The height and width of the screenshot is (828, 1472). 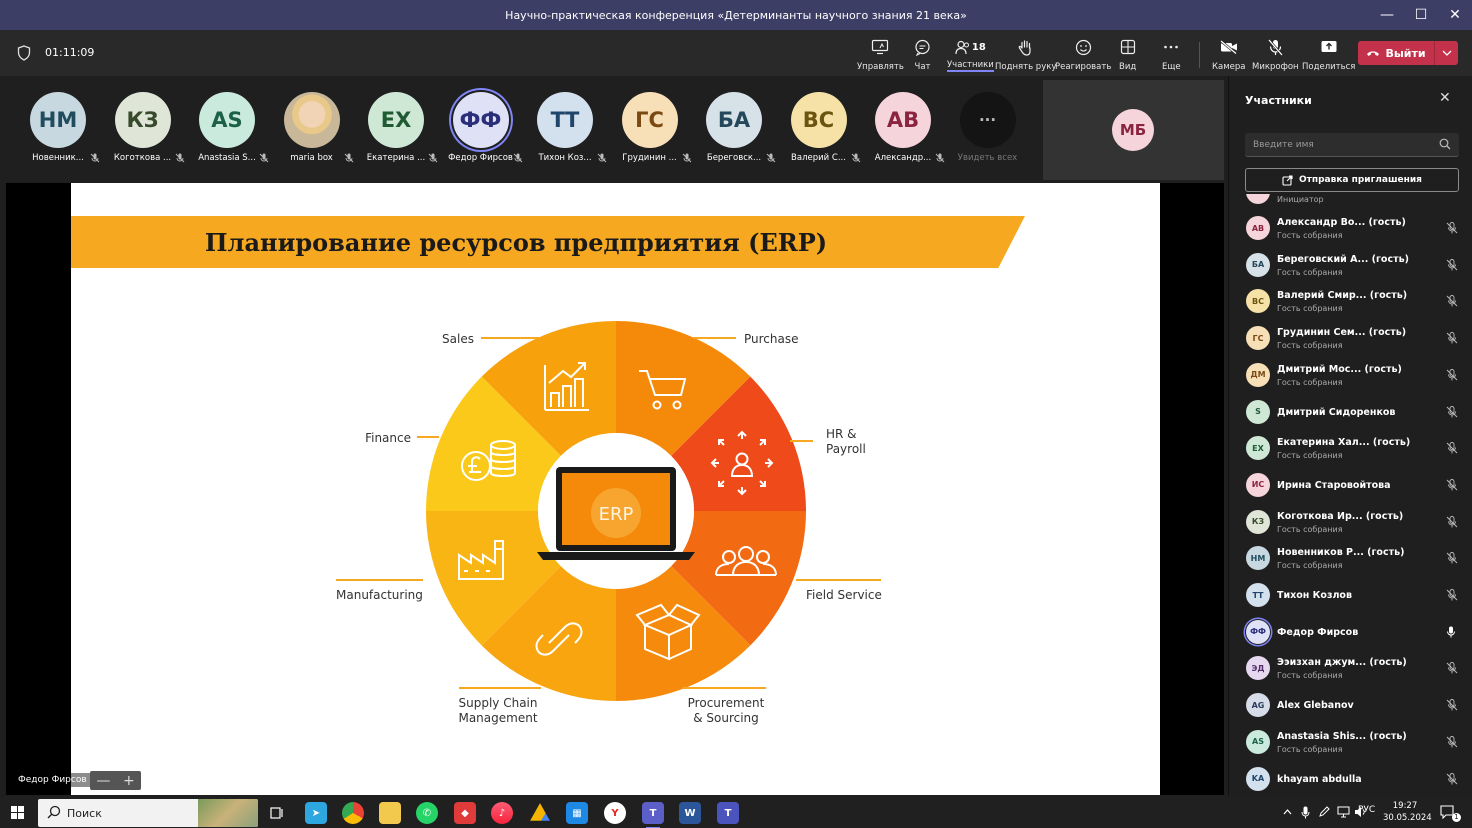 What do you see at coordinates (577, 813) in the screenshot?
I see `store-app-icon: ▦` at bounding box center [577, 813].